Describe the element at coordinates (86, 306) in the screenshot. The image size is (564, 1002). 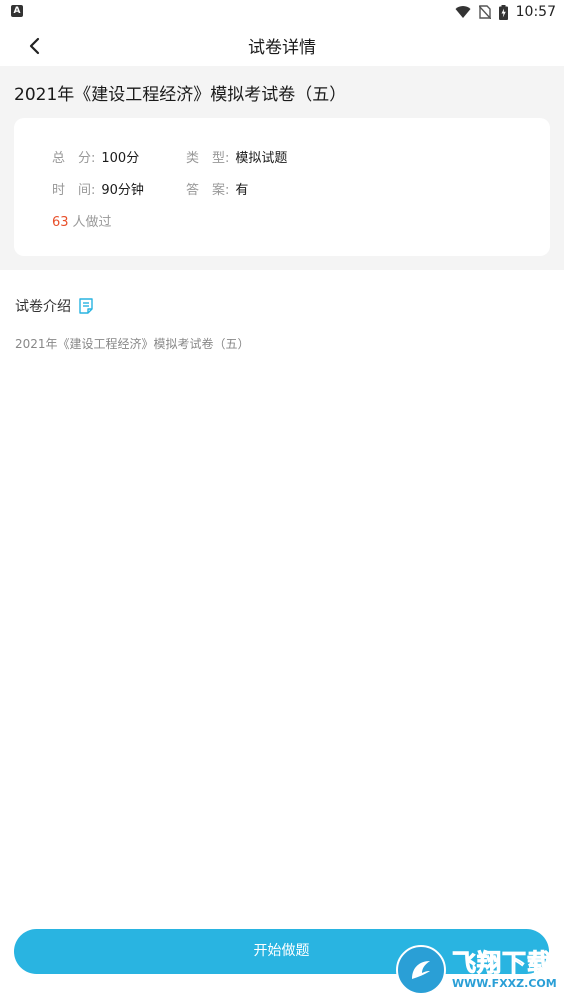
I see `document-icon` at that location.